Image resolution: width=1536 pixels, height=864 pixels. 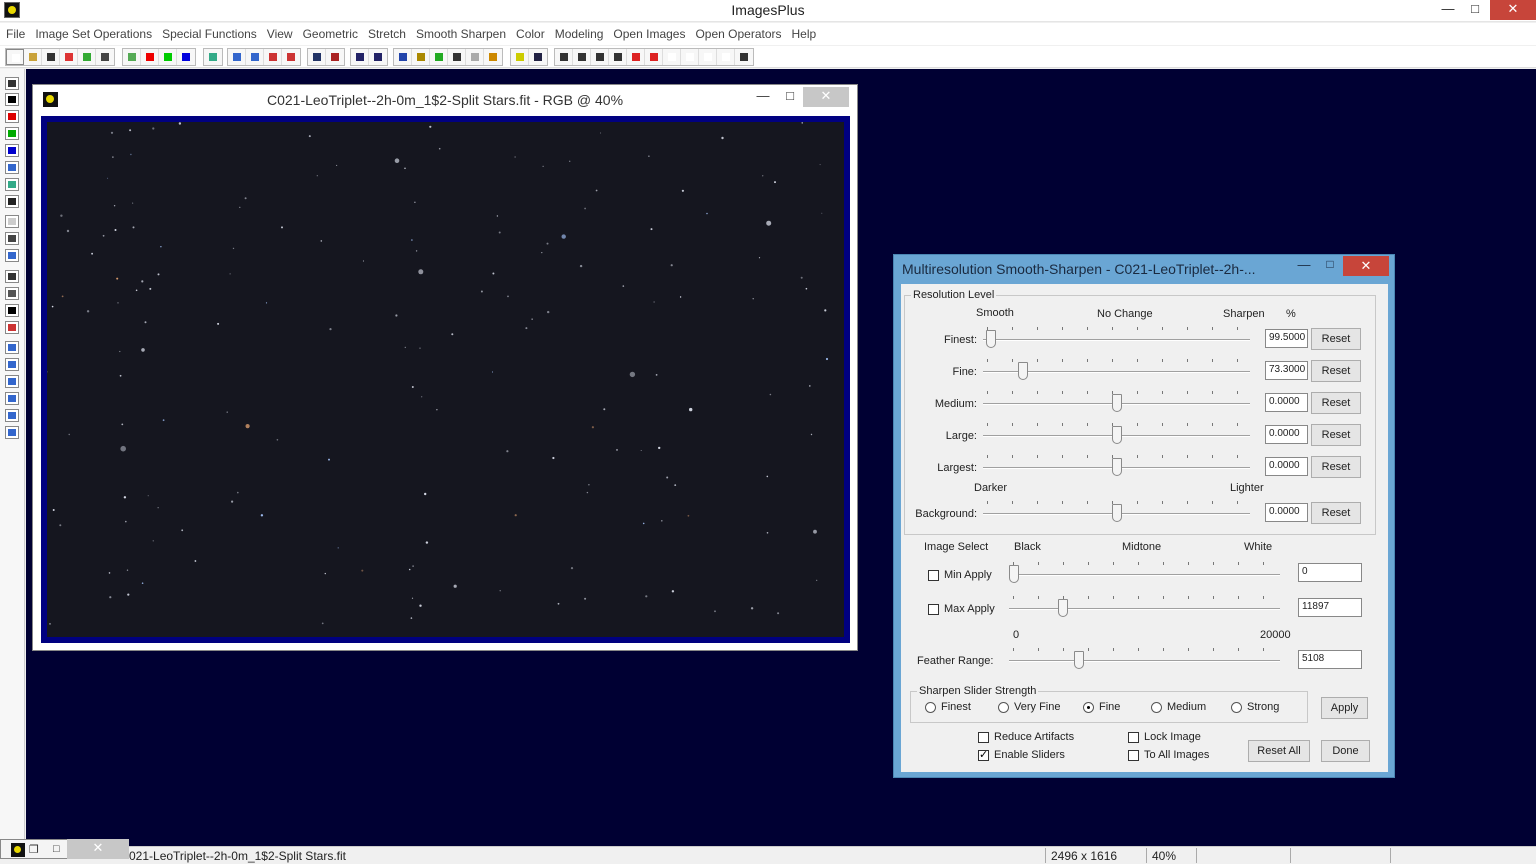 What do you see at coordinates (933, 609) in the screenshot?
I see `max-apply-checkbox` at bounding box center [933, 609].